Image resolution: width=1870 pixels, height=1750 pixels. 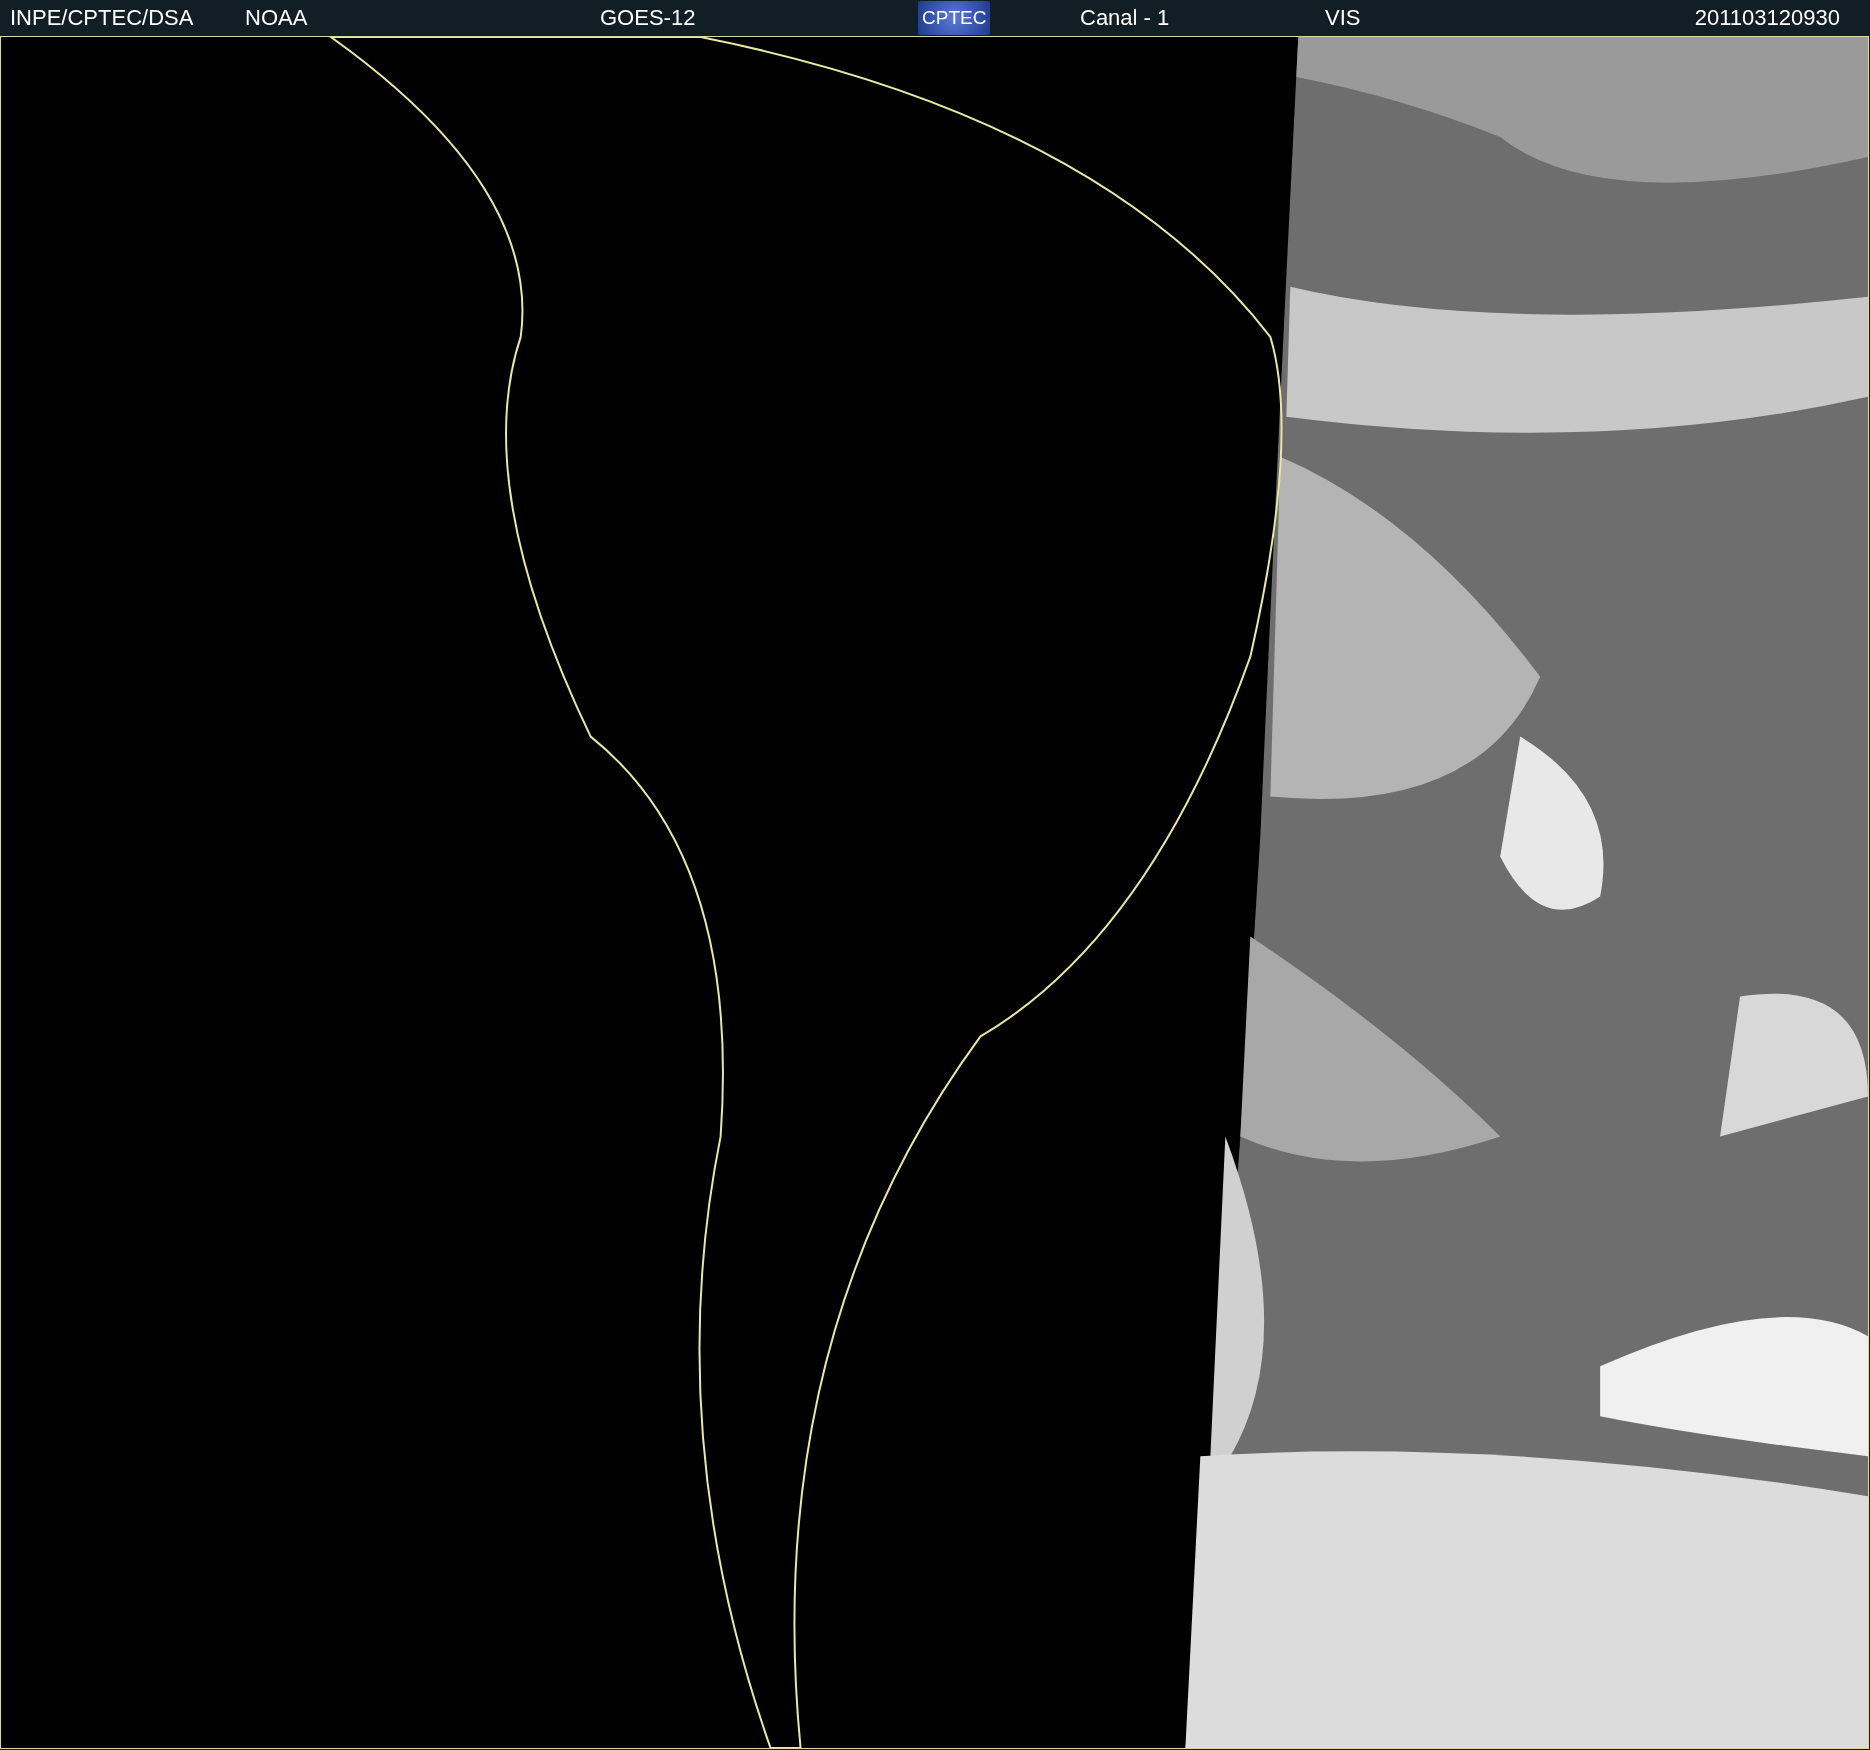 I want to click on header-label: NOAA, so click(x=277, y=17).